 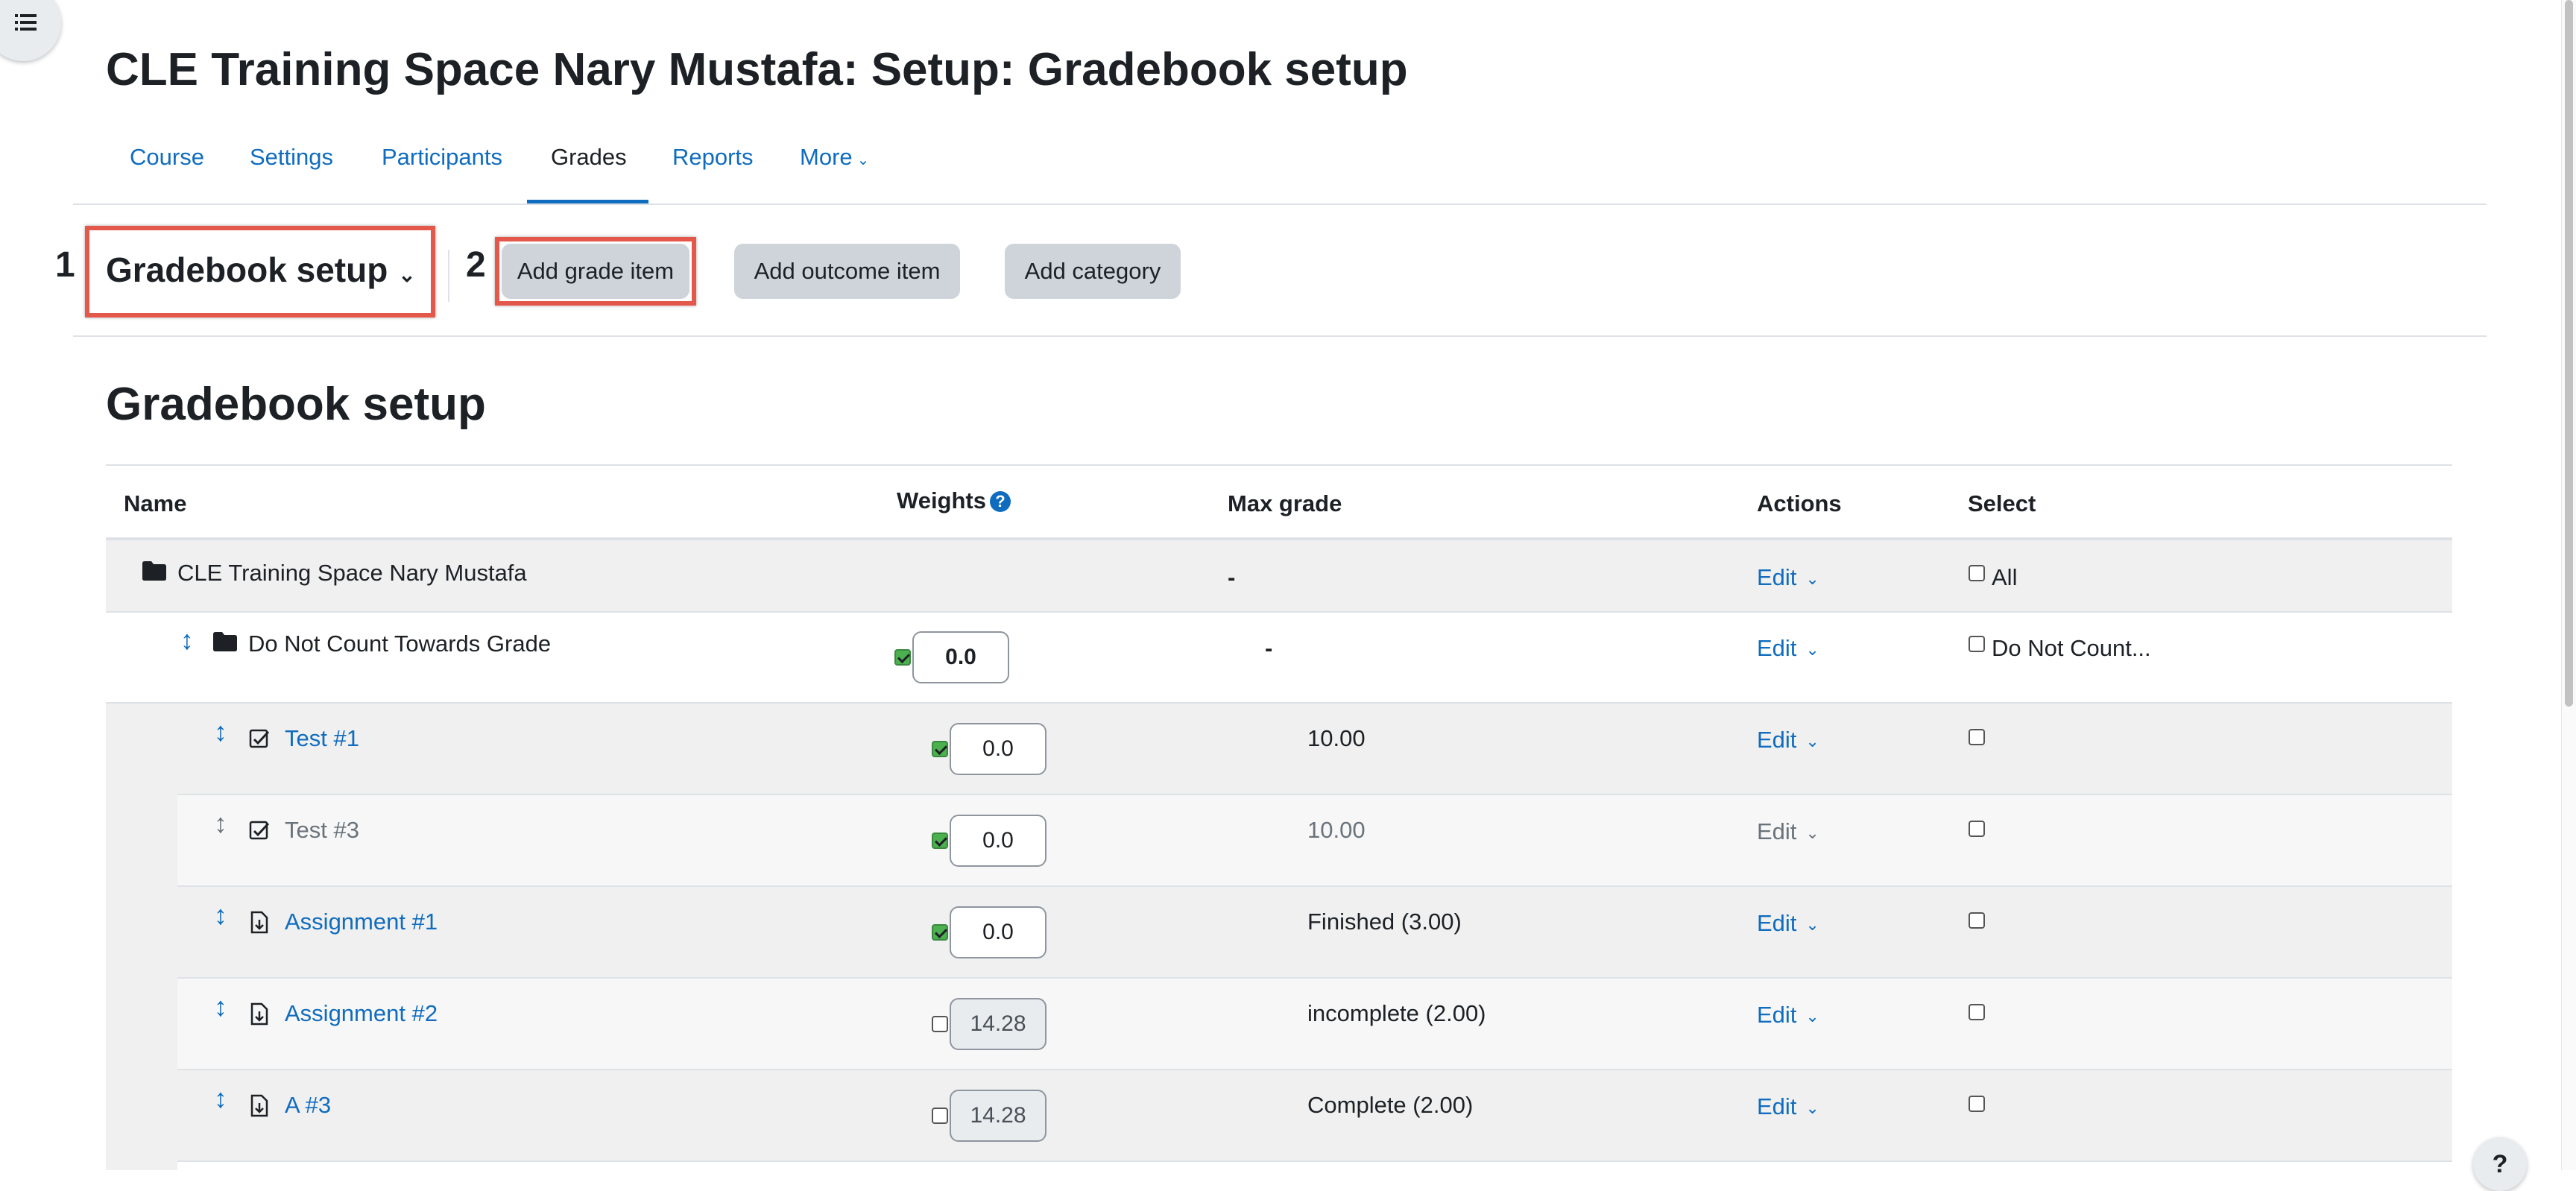 What do you see at coordinates (247, 269) in the screenshot?
I see `gradebook-select-label: Gradebook setup` at bounding box center [247, 269].